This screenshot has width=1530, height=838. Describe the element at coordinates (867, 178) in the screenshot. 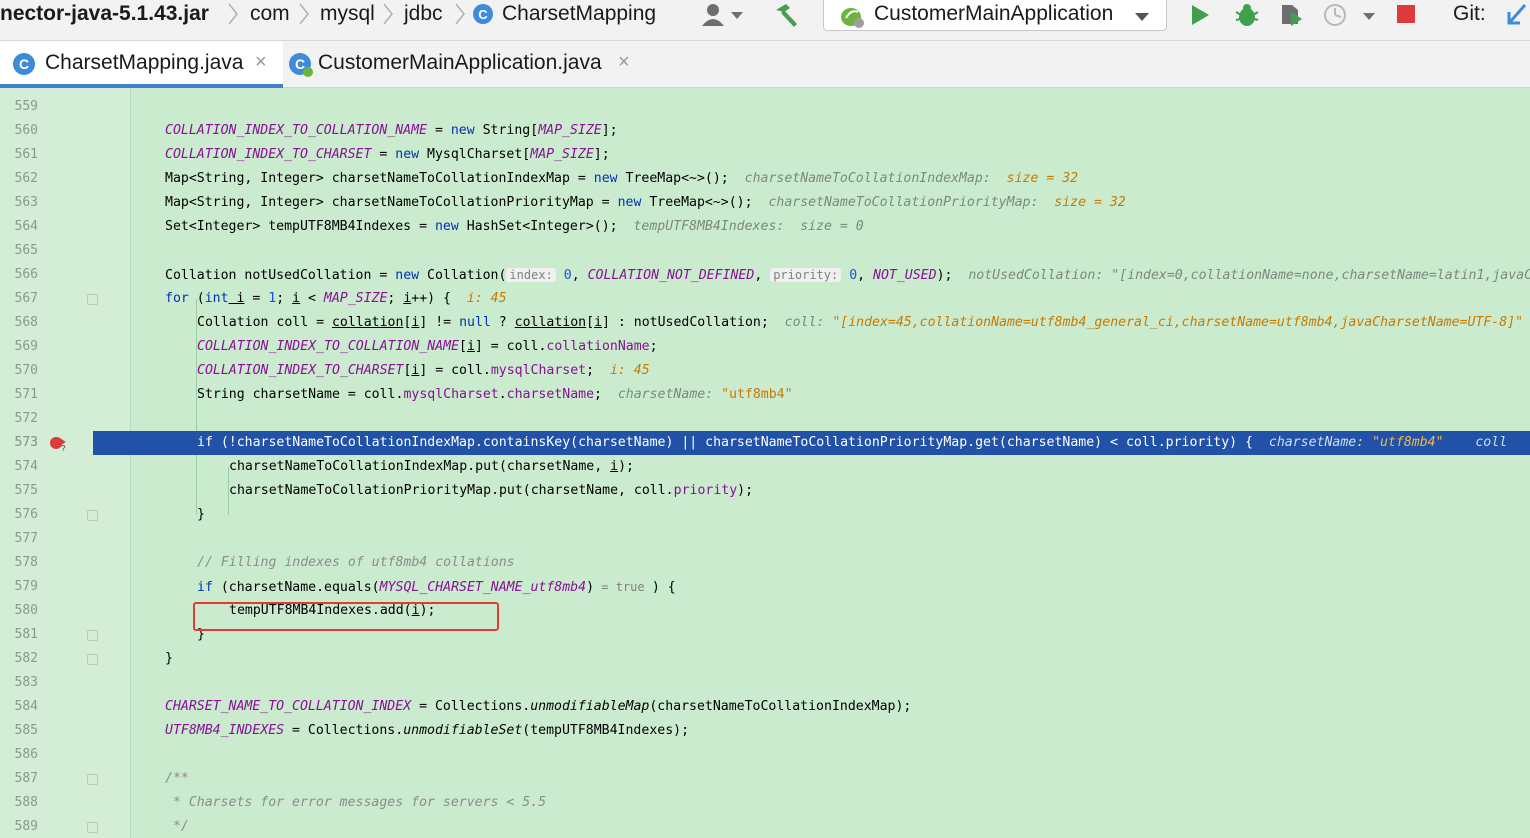

I see `inline-debug-value: charsetNameToCollationIndexMap:` at that location.